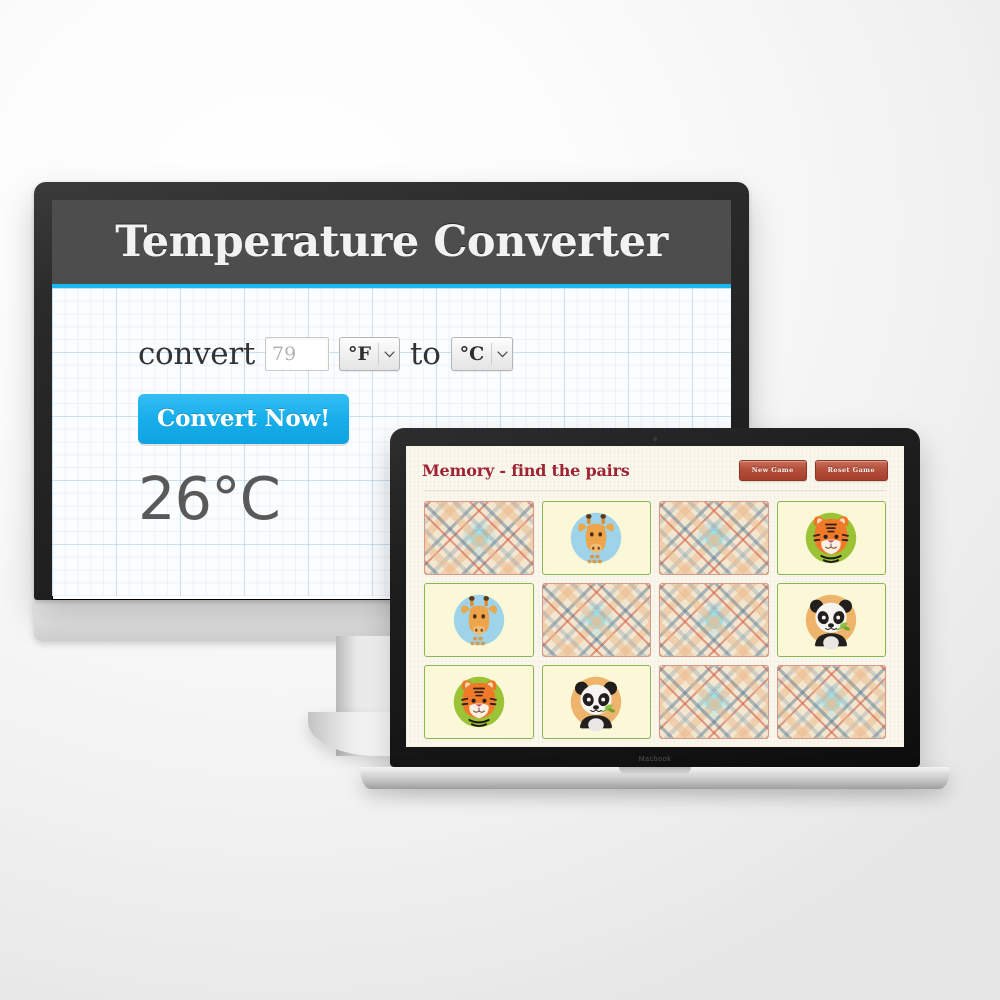 The width and height of the screenshot is (1000, 1000). What do you see at coordinates (655, 620) in the screenshot?
I see `memory-card-grid` at bounding box center [655, 620].